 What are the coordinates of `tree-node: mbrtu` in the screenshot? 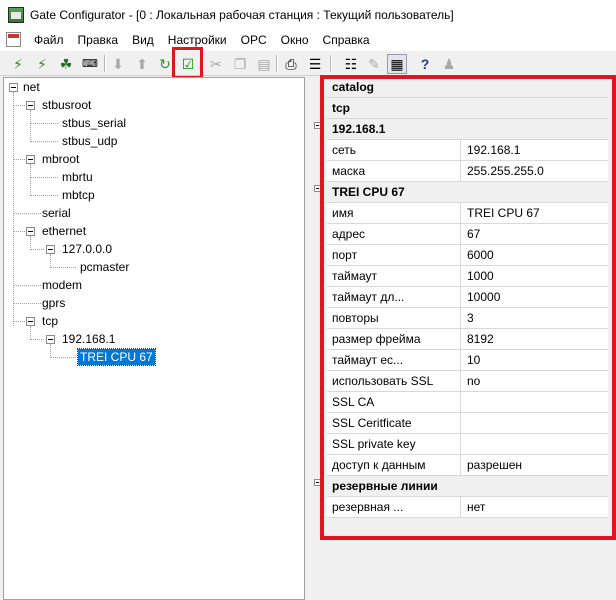 It's located at (77, 177).